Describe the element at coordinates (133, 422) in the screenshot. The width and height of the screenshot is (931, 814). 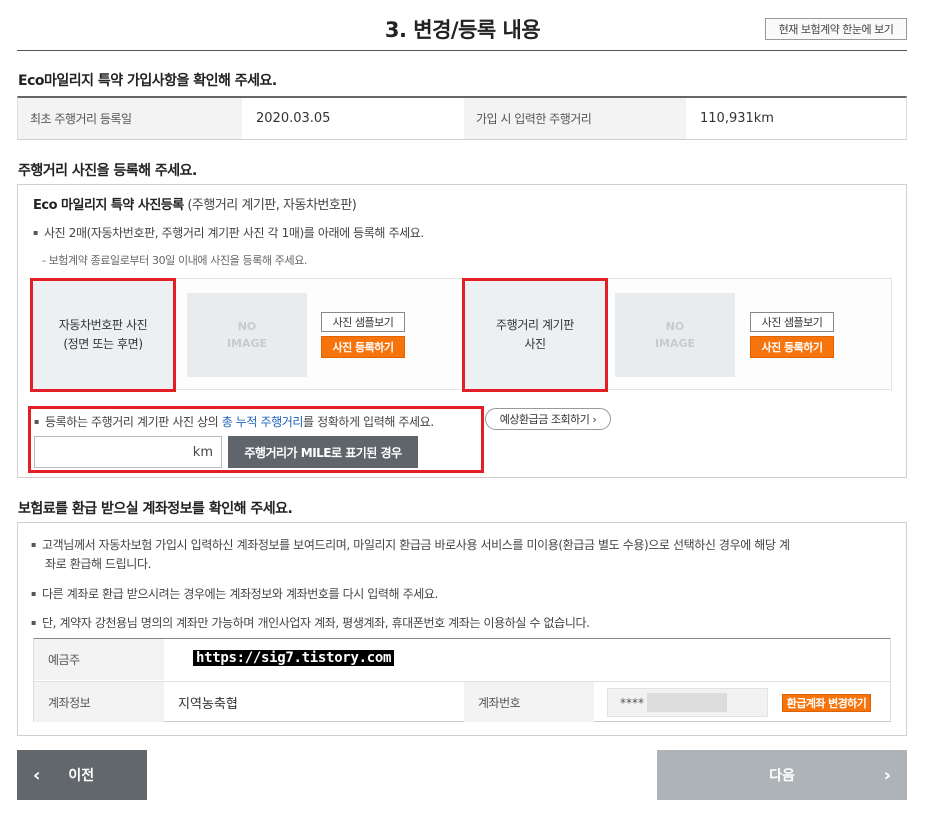
I see `mileage-instruction-pre: 등록하는 주행거리 계기판 사진 상의` at that location.